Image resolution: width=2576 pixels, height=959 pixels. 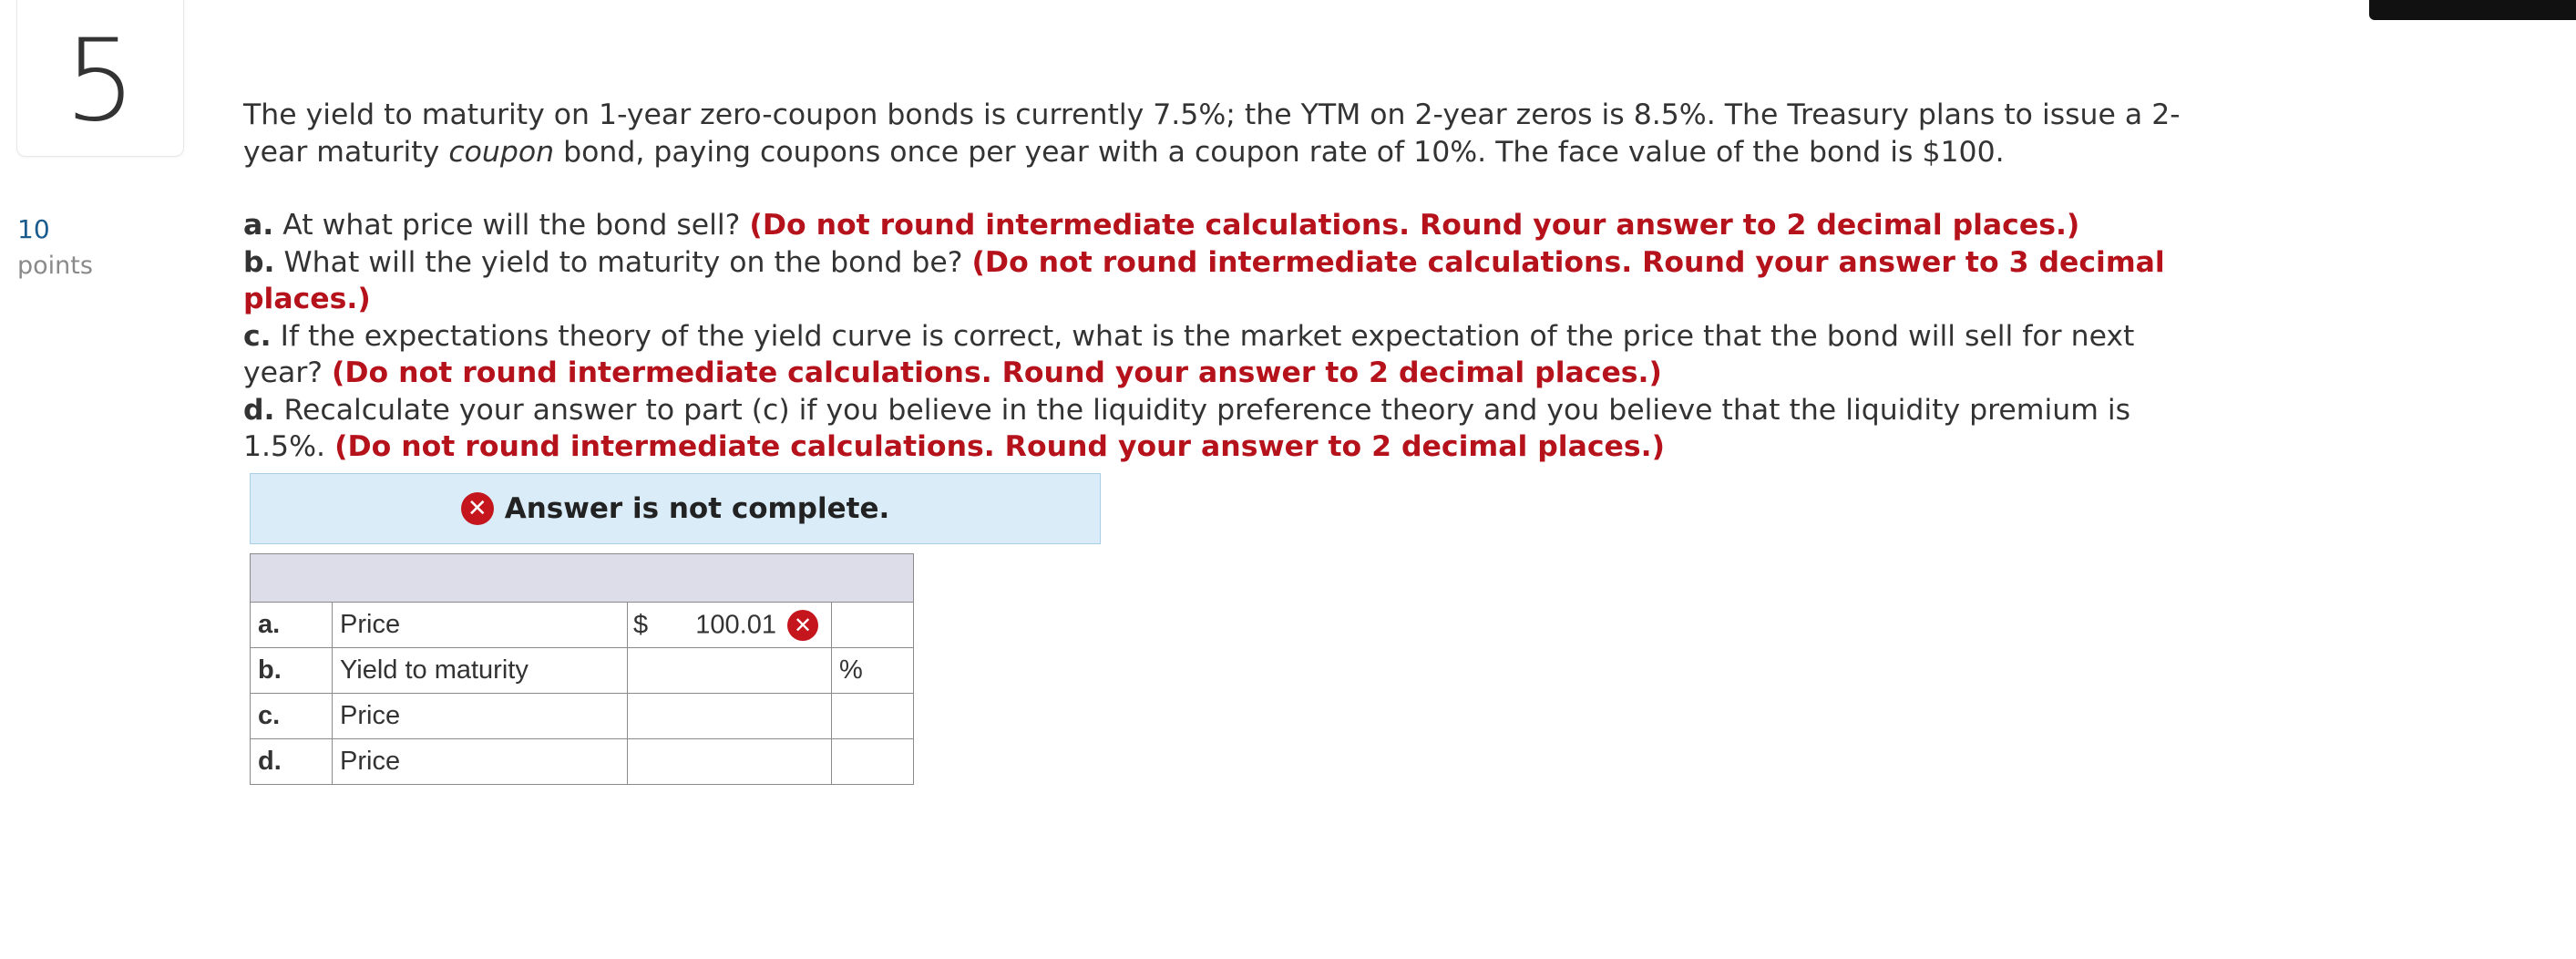 I want to click on row-letter: d., so click(x=291, y=761).